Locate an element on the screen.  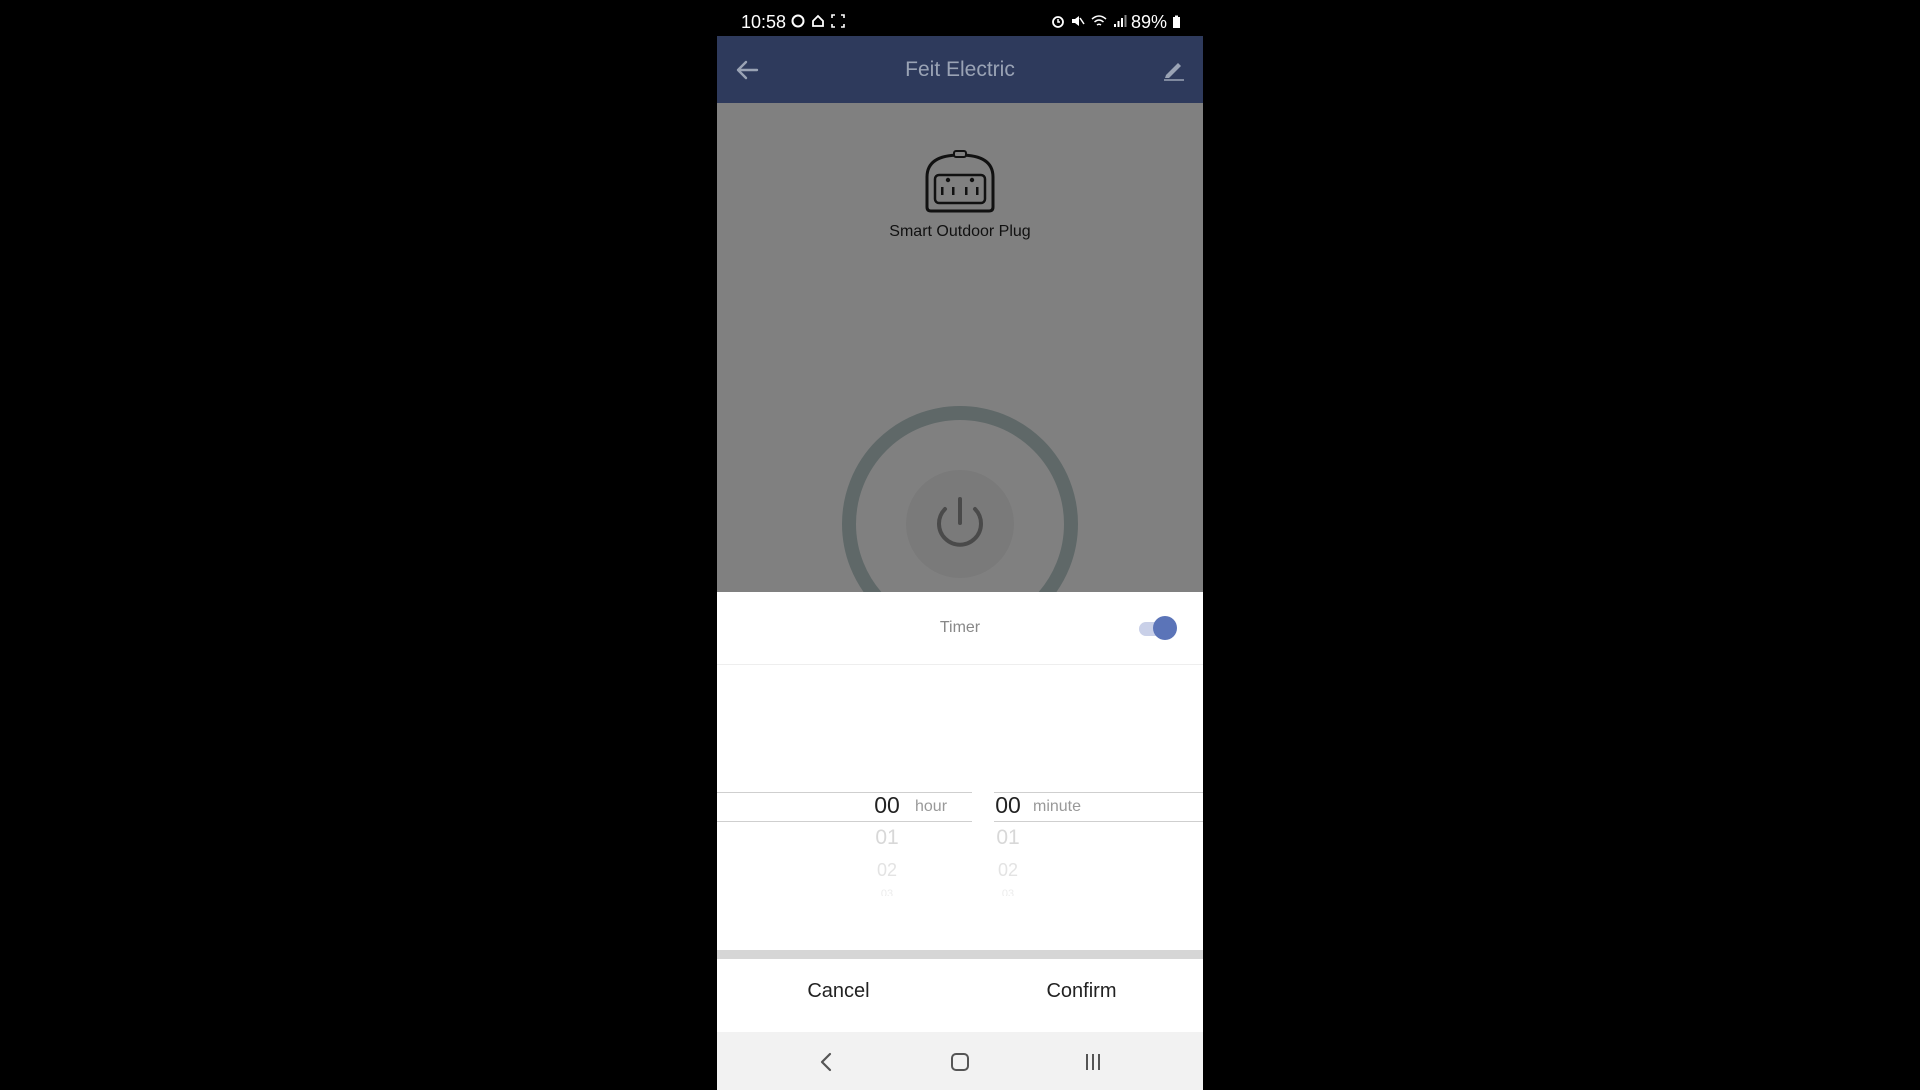
device-panel: Smart Outdoor Plug is located at coordinates (960, 347).